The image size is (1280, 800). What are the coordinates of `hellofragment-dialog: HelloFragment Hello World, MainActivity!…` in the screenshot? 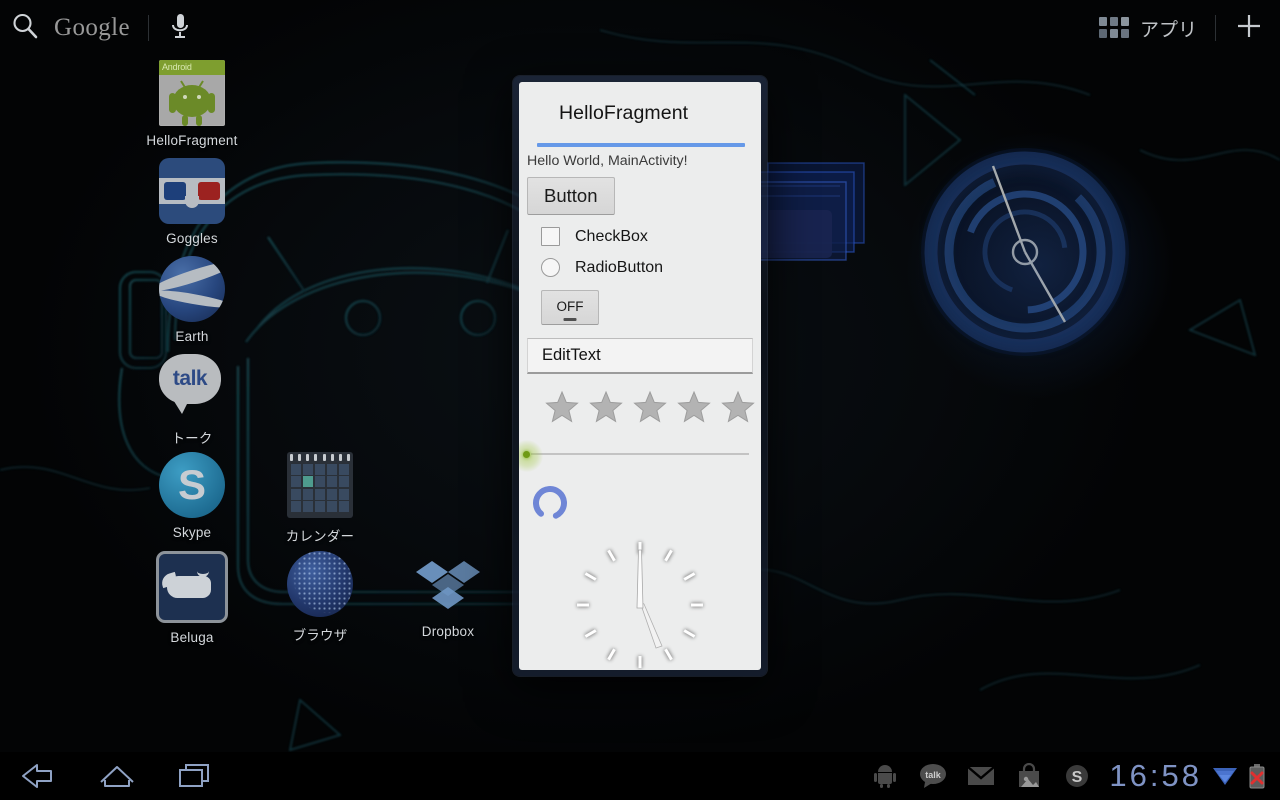 It's located at (640, 376).